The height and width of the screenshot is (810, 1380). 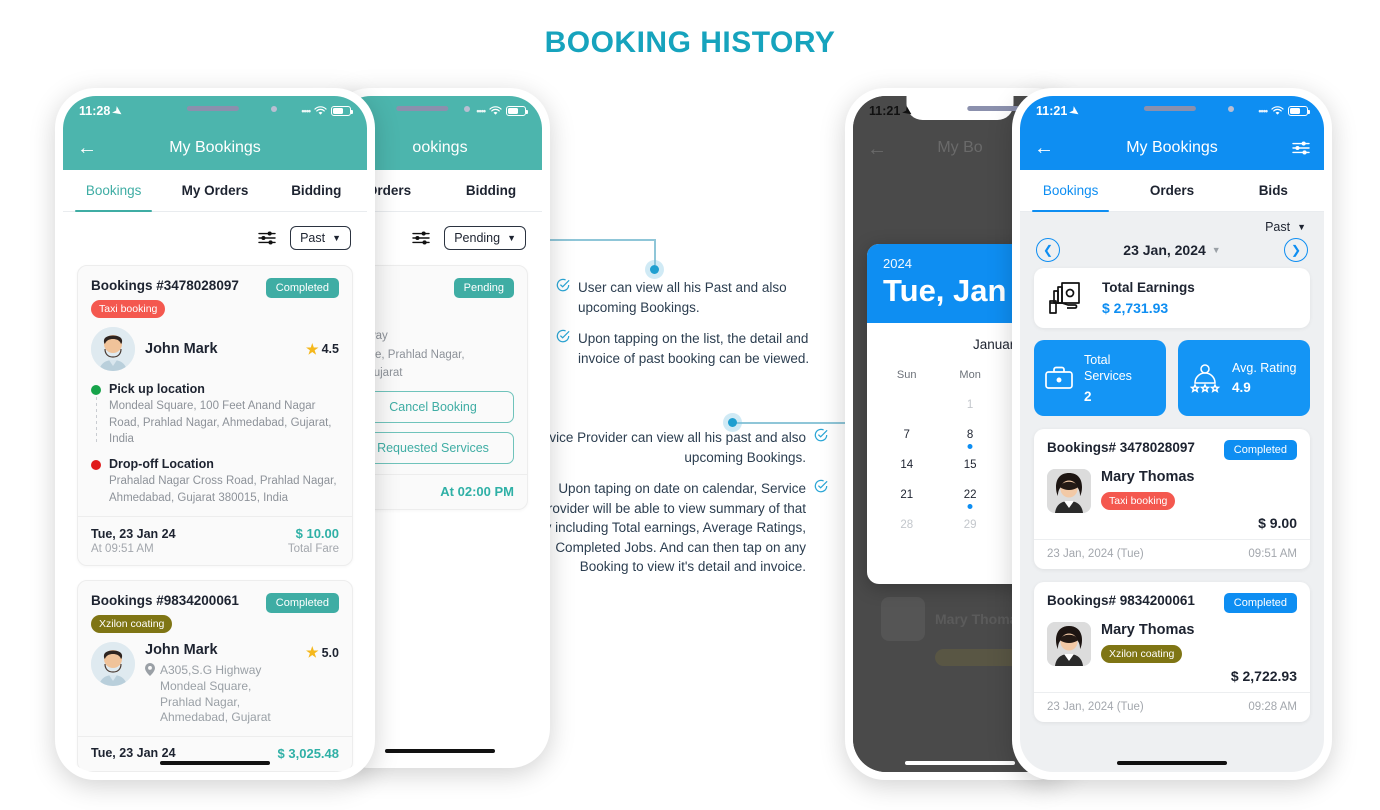 I want to click on booking-amount: $ 9.00, so click(x=1277, y=522).